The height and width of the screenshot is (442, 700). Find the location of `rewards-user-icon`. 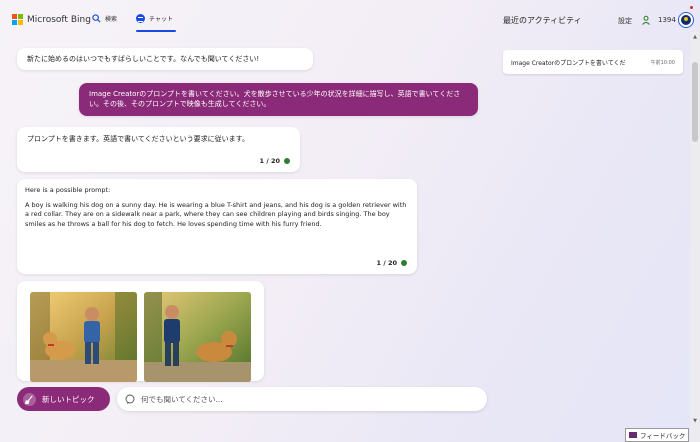

rewards-user-icon is located at coordinates (646, 20).